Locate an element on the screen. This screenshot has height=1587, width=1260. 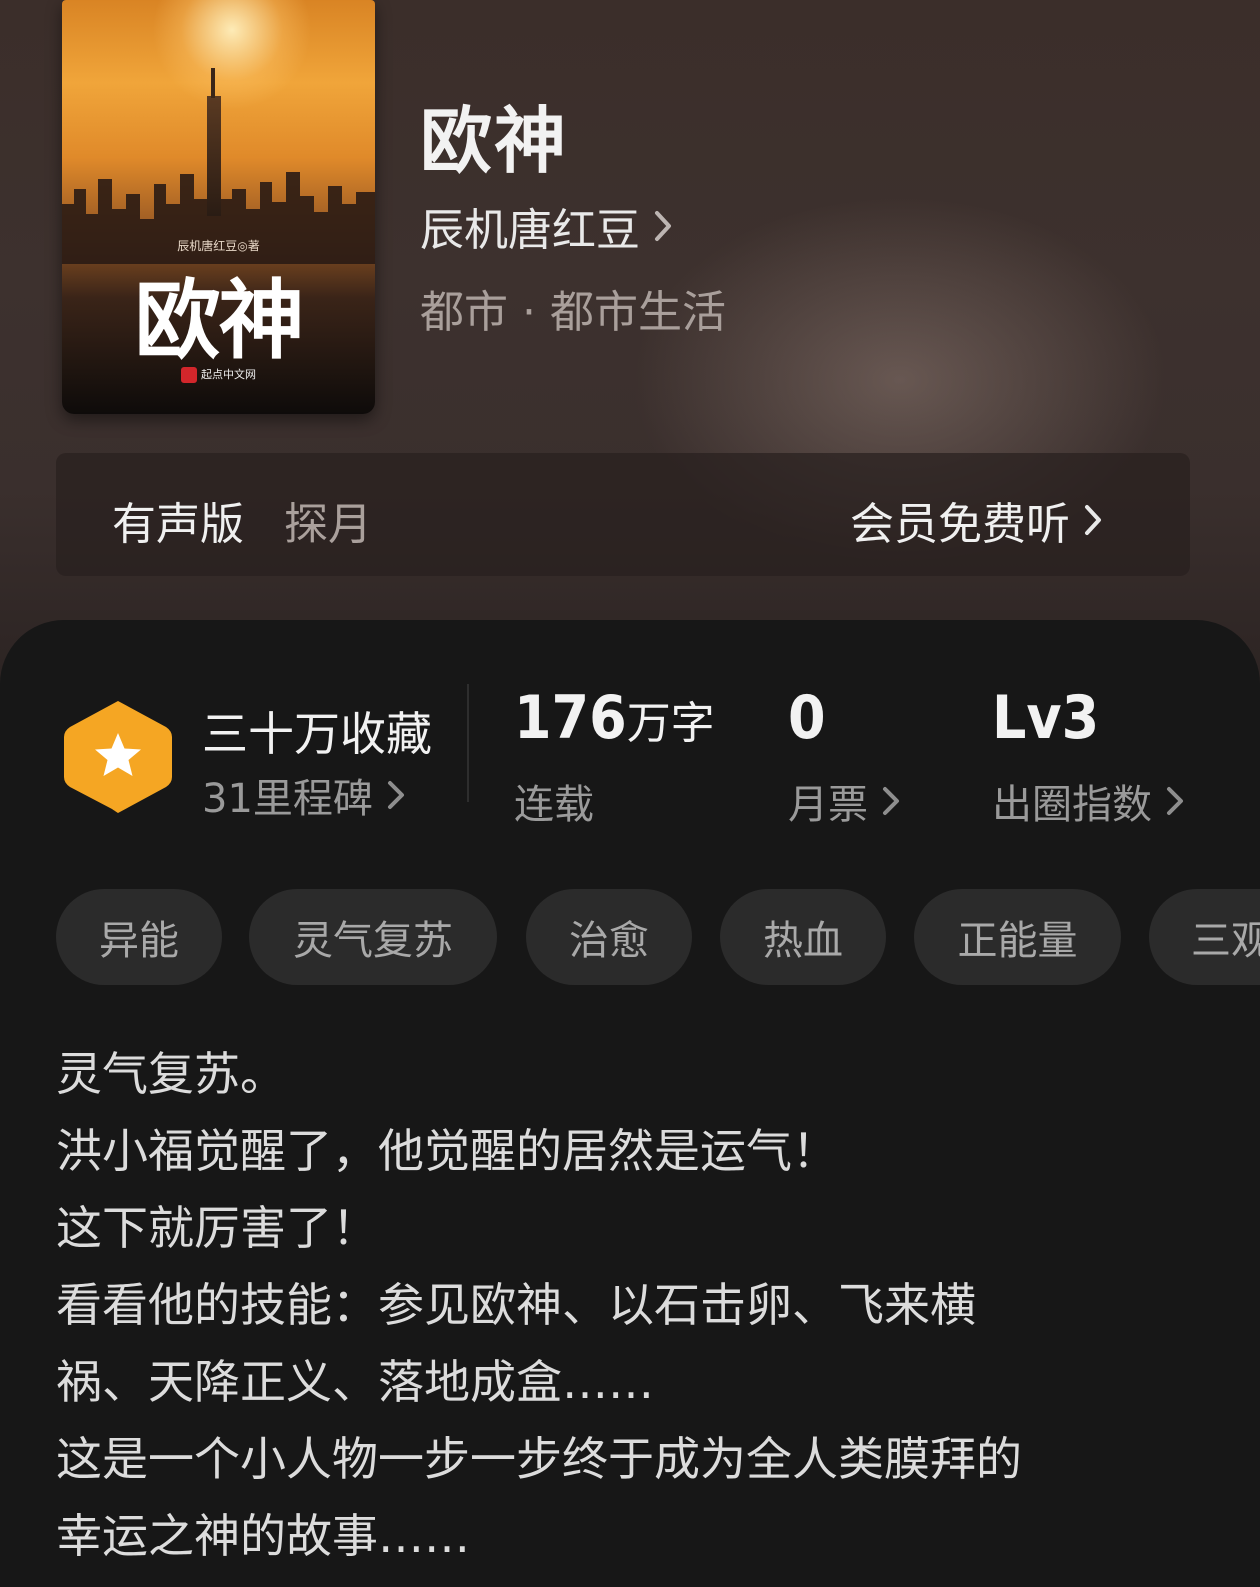
member-free-listen-button: 会员免费听 is located at coordinates (976, 520).